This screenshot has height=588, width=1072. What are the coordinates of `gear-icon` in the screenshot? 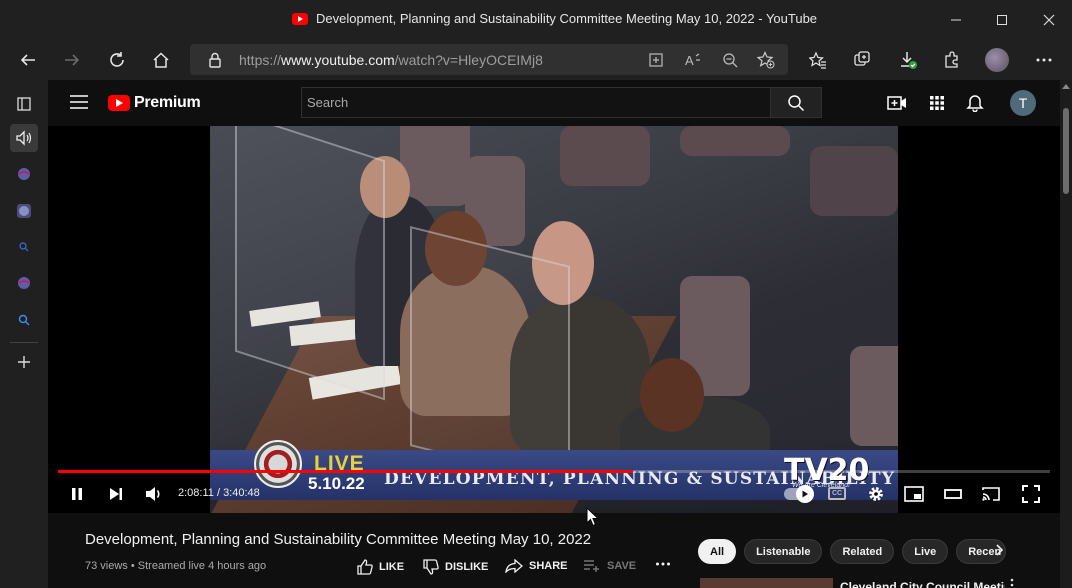 It's located at (876, 494).